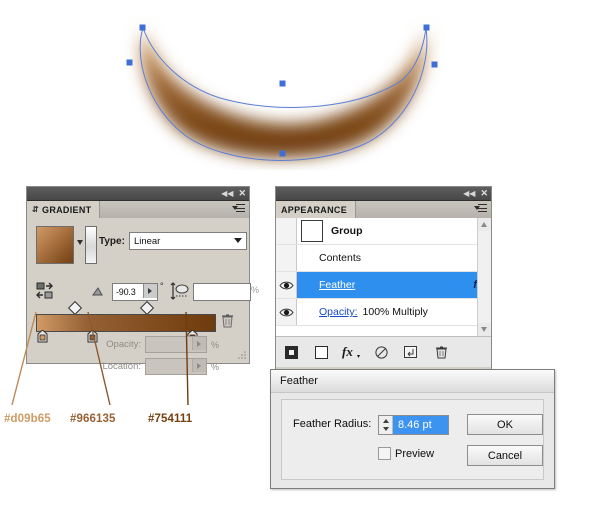 This screenshot has height=508, width=599. Describe the element at coordinates (27, 419) in the screenshot. I see `hex-label-0: #d09b65` at that location.